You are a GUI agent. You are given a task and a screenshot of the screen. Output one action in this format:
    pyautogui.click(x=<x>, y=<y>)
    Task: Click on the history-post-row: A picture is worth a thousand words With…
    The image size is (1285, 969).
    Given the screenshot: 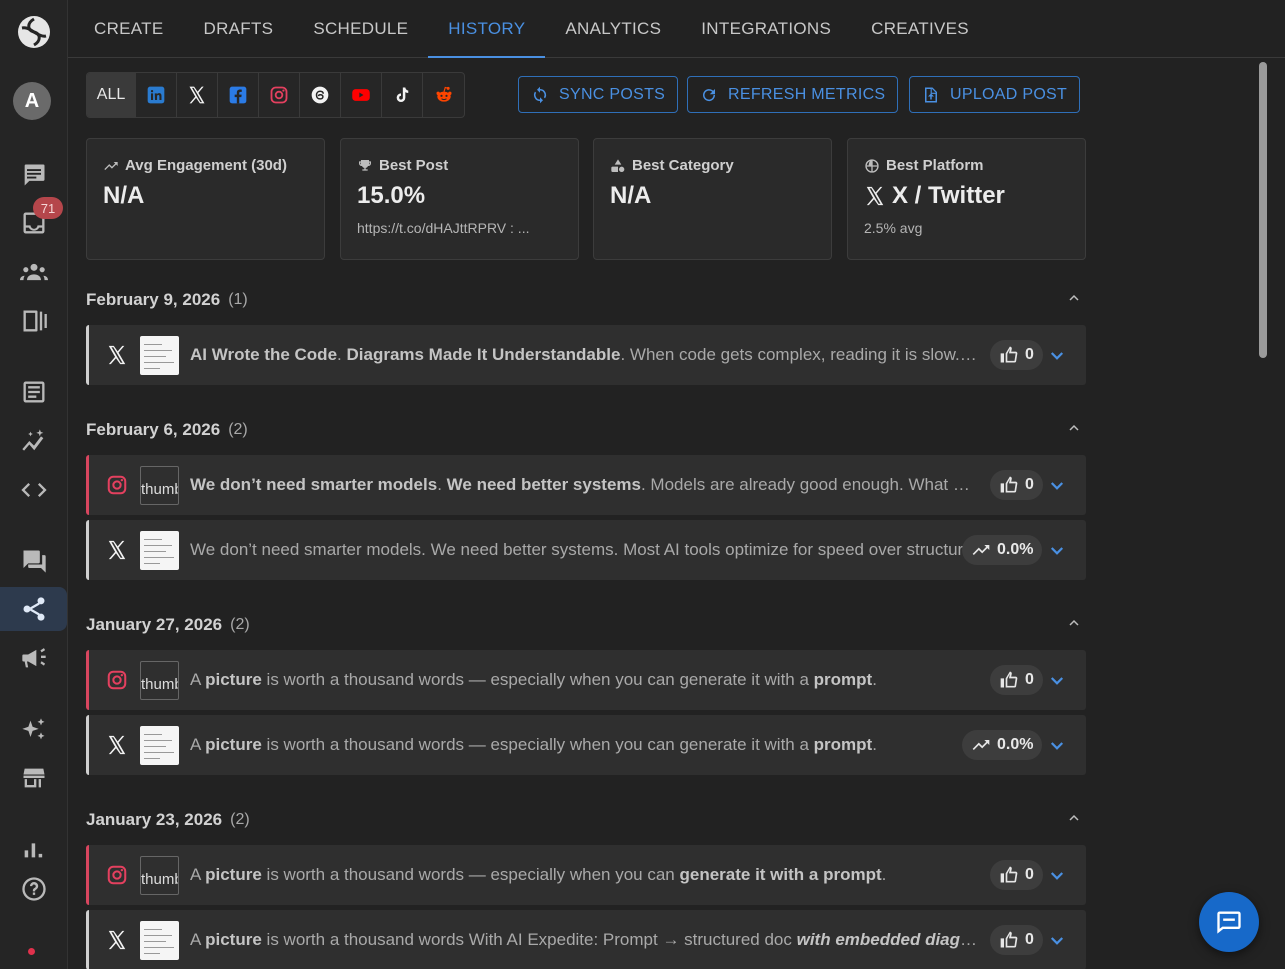 What is the action you would take?
    pyautogui.click(x=586, y=939)
    